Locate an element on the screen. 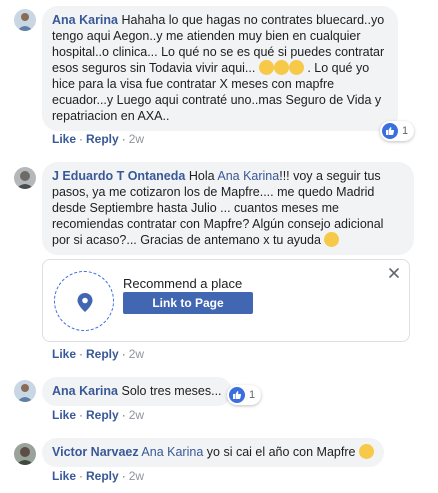 The image size is (438, 493). comment-author: J Eduardo T Ontaneda is located at coordinates (118, 176).